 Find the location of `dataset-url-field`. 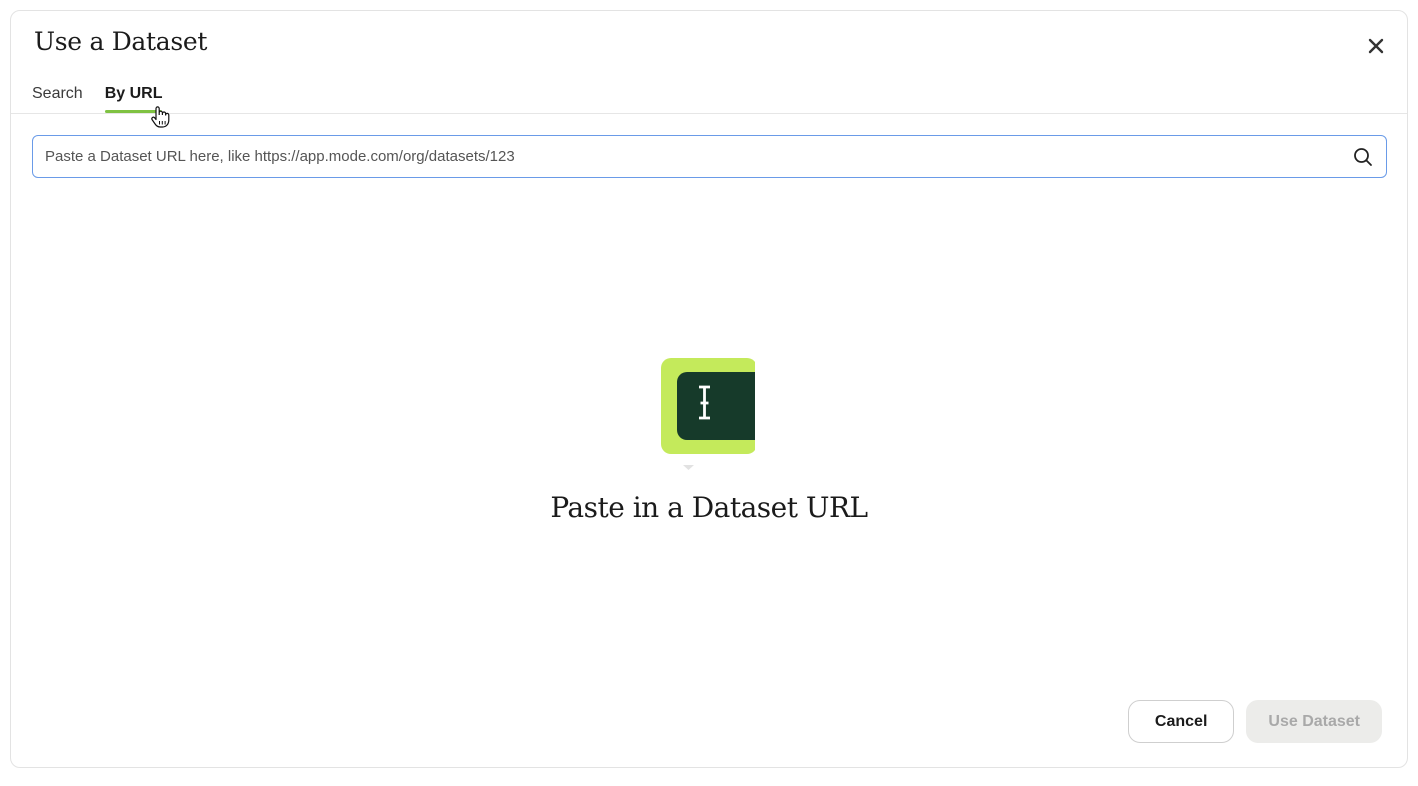

dataset-url-field is located at coordinates (709, 156).